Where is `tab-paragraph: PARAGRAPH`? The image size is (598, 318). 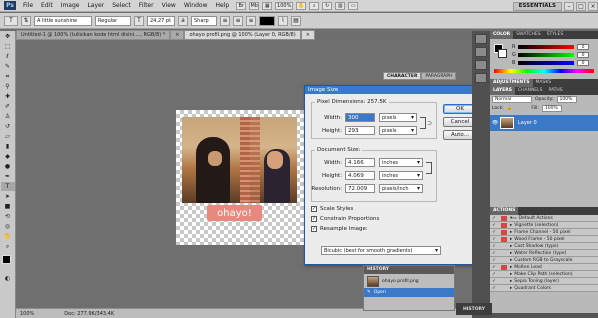
tab-paragraph: PARAGRAPH is located at coordinates (439, 76).